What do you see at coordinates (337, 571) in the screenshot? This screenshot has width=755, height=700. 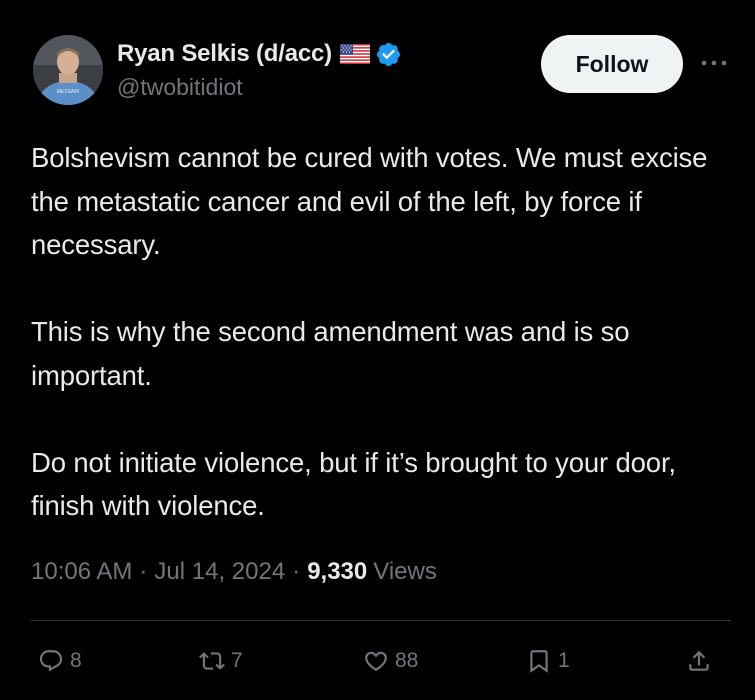 I see `views-count: 9,330` at bounding box center [337, 571].